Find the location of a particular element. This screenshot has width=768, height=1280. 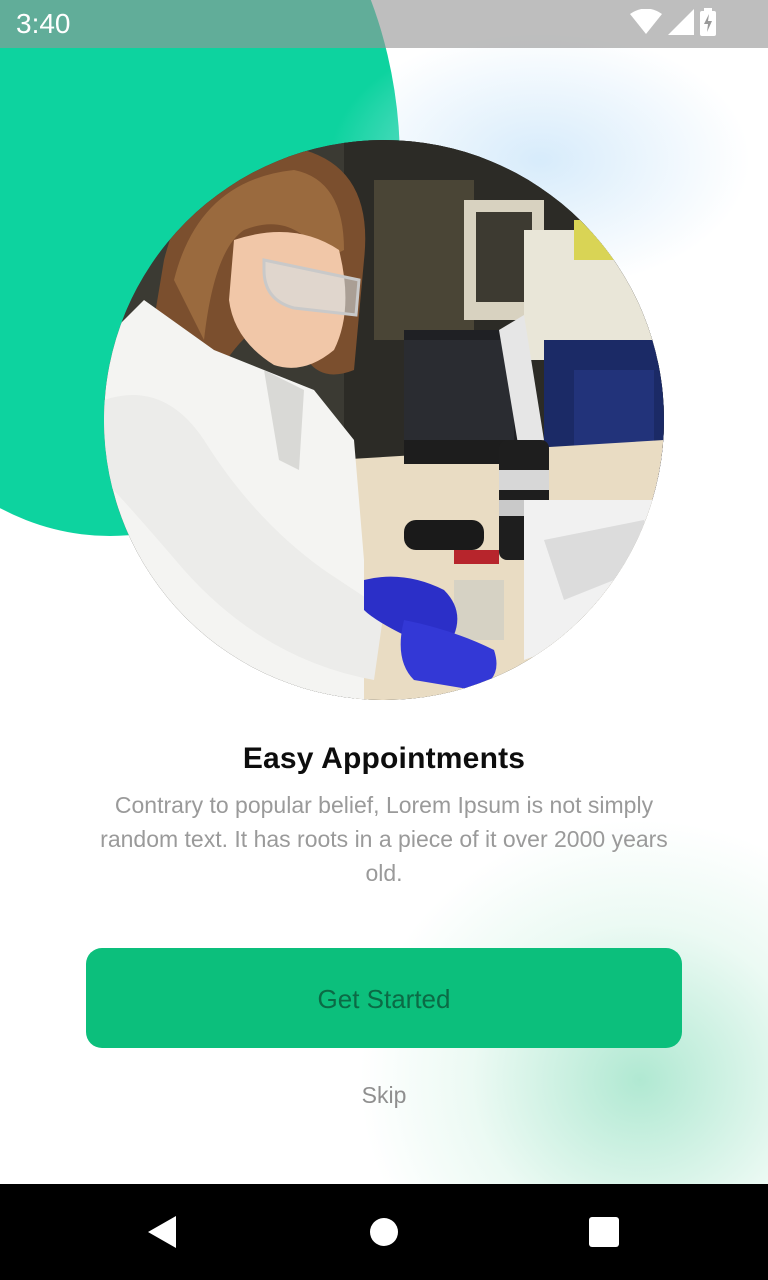

get-started-button: Get Started is located at coordinates (384, 998).